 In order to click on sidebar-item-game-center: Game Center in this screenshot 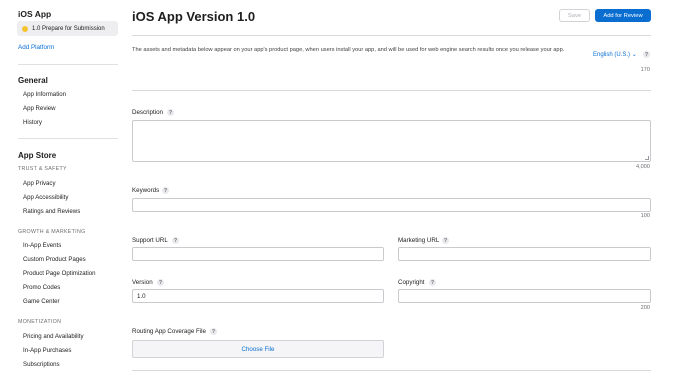, I will do `click(41, 301)`.